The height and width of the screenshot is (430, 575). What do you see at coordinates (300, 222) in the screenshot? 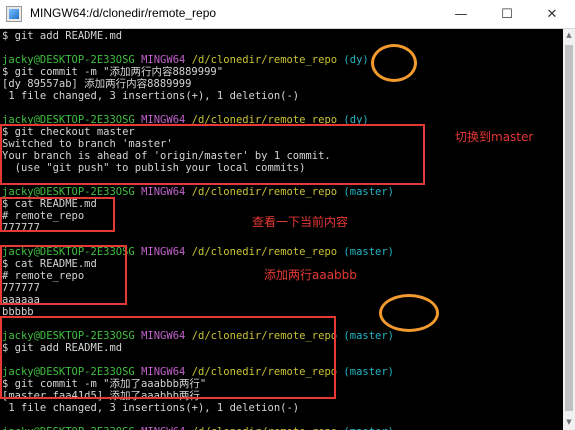
I see `annotation-view-current-content: 查看一下当前内容` at bounding box center [300, 222].